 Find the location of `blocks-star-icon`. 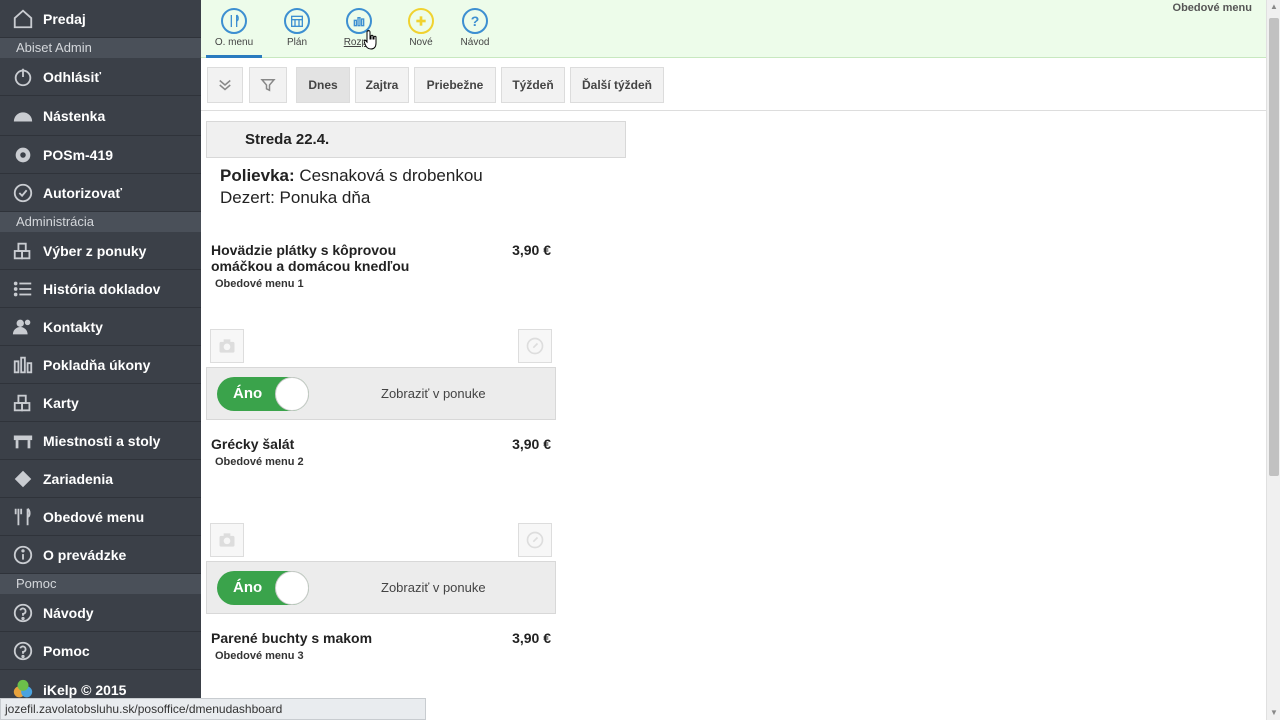

blocks-star-icon is located at coordinates (23, 251).